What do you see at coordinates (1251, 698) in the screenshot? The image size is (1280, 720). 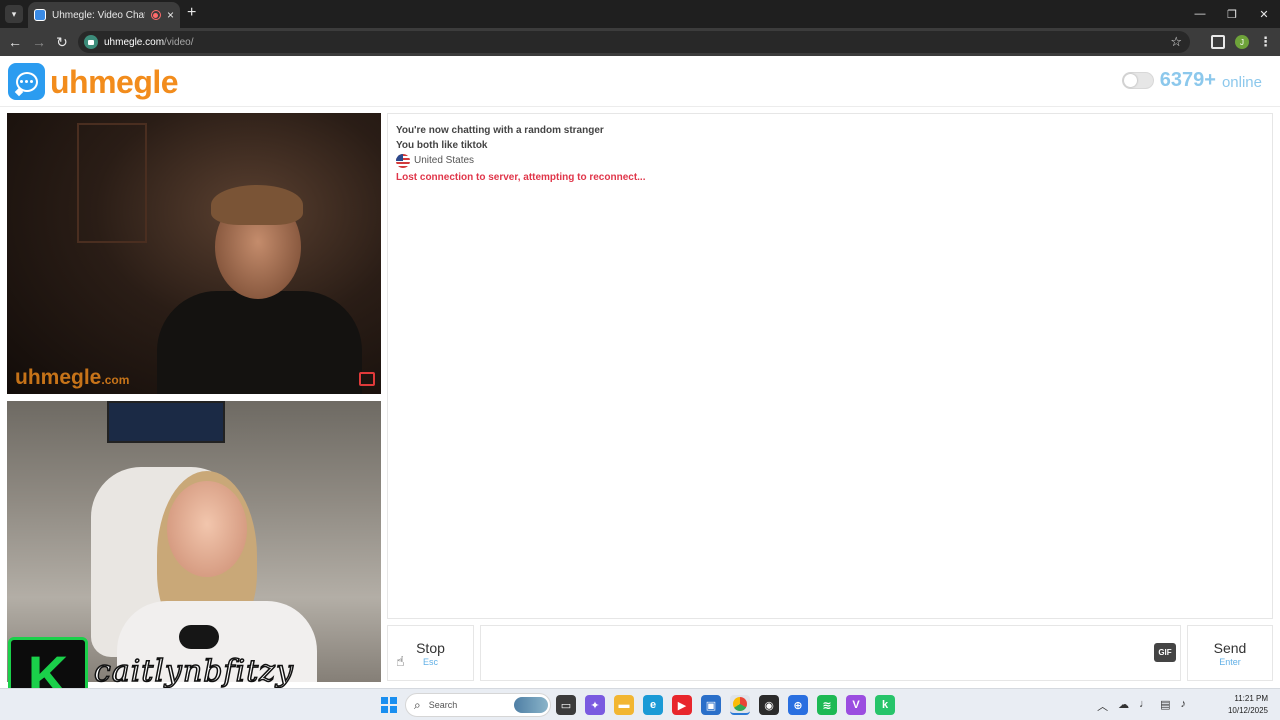 I see `clock-time: 11:21 PM` at bounding box center [1251, 698].